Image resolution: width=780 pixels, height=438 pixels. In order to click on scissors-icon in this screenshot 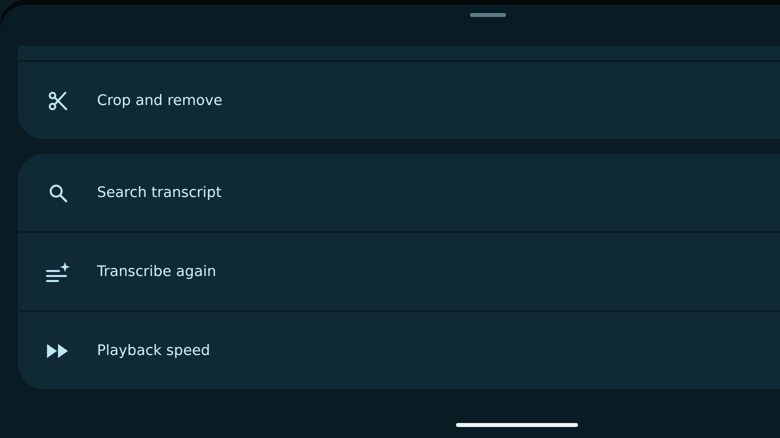, I will do `click(57, 101)`.